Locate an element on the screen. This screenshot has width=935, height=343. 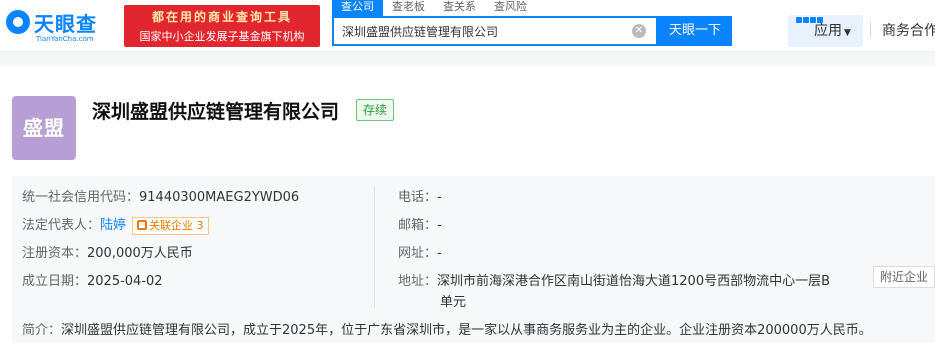
header-divider is located at coordinates (870, 30).